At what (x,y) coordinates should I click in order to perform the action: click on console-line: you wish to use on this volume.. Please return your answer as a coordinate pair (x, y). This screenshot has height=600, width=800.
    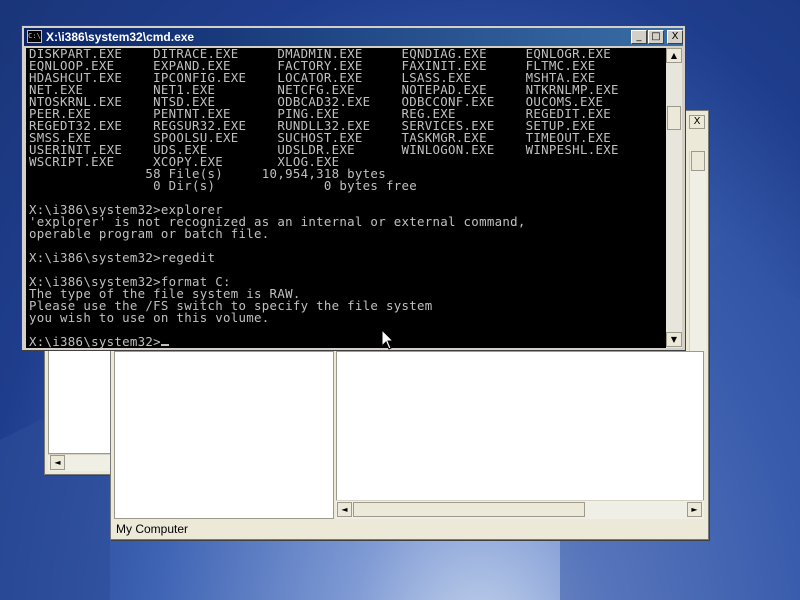
    Looking at the image, I should click on (149, 317).